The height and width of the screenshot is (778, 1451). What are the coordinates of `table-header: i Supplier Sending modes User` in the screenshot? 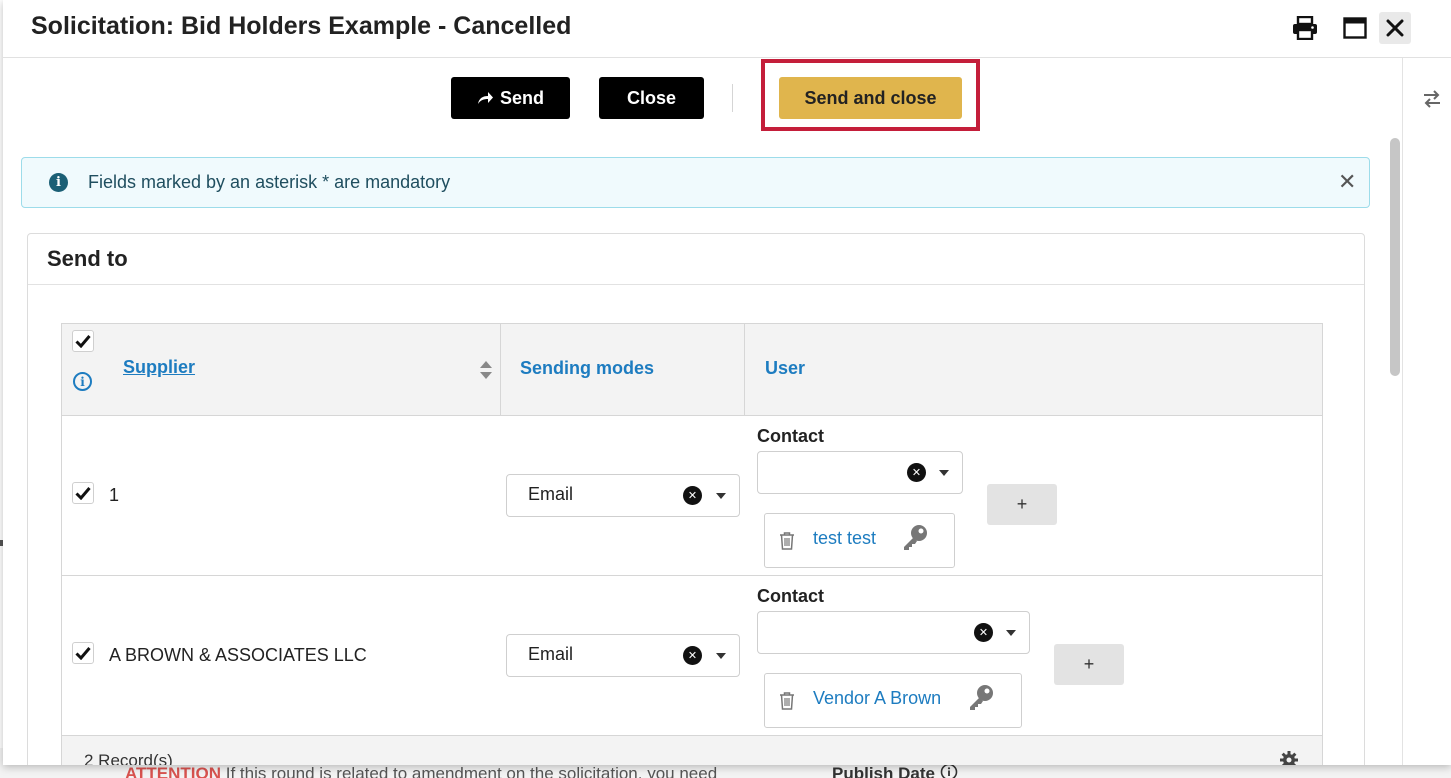 It's located at (692, 370).